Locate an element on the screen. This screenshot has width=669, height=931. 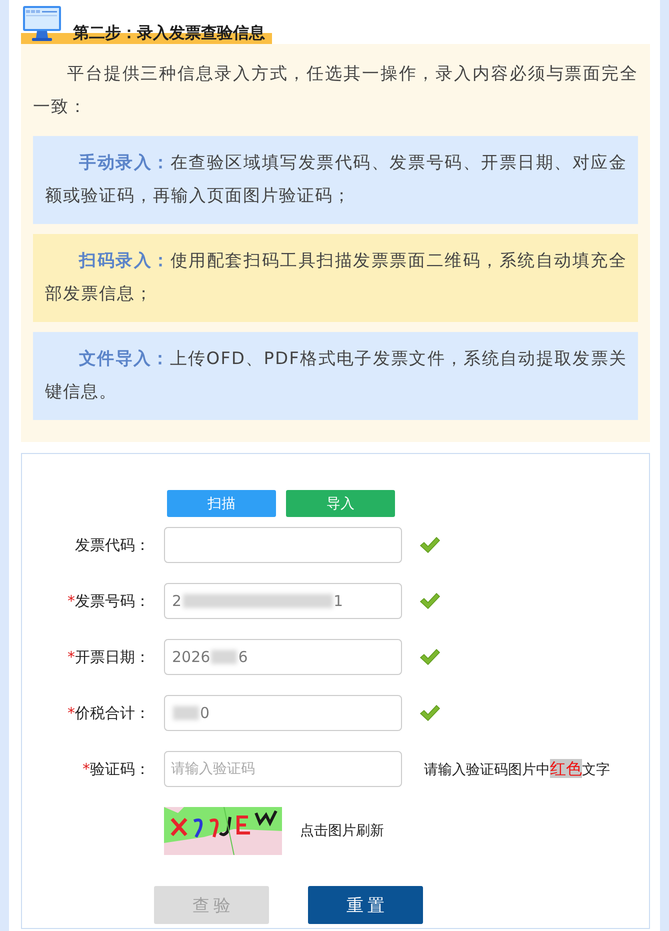
method-text: 手动录入：在查验区域填写发票代码、发票号码、开票日期、对应金额或验证码，再输入页面图片验证码； is located at coordinates (336, 180).